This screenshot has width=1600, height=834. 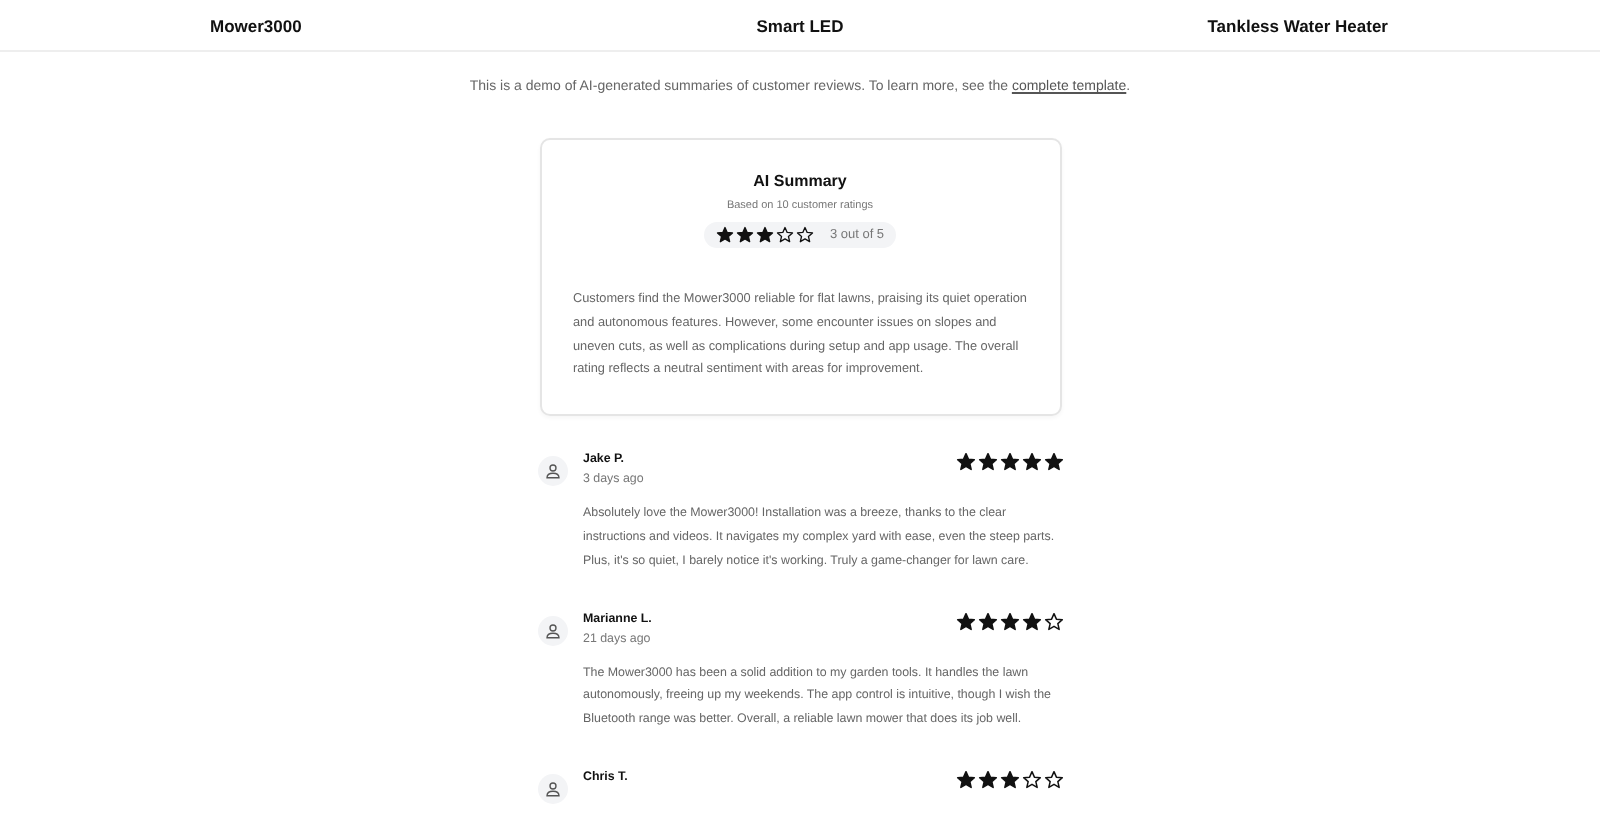 What do you see at coordinates (1297, 25) in the screenshot?
I see `nav-tab: Tankless Water Heater` at bounding box center [1297, 25].